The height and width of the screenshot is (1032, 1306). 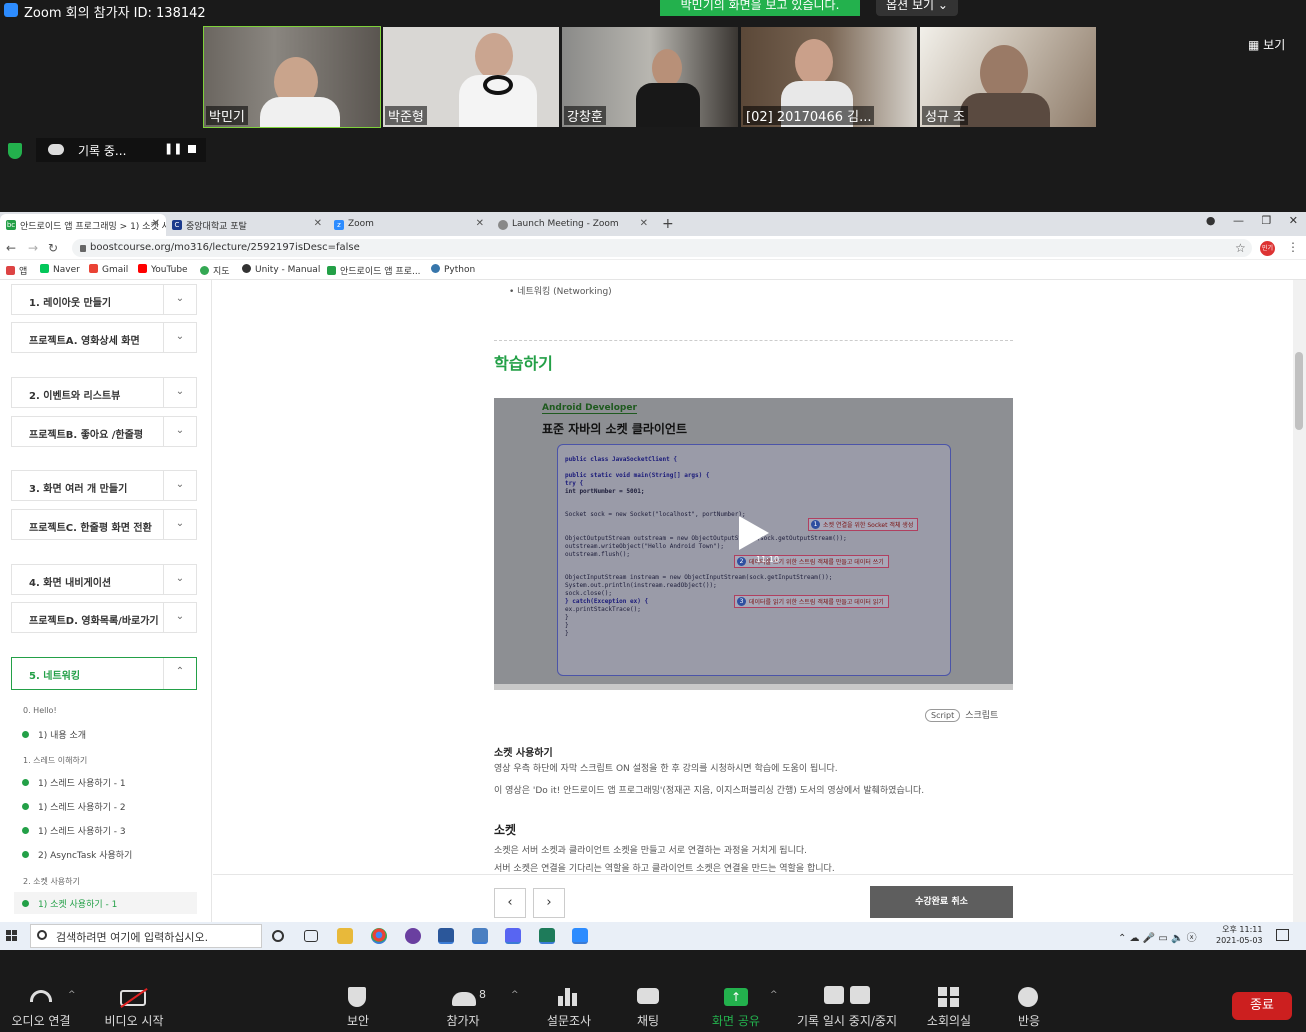 What do you see at coordinates (104, 524) in the screenshot?
I see `section-project-c: 프로젝트C. 한줄평 화면 전환 ⌄` at bounding box center [104, 524].